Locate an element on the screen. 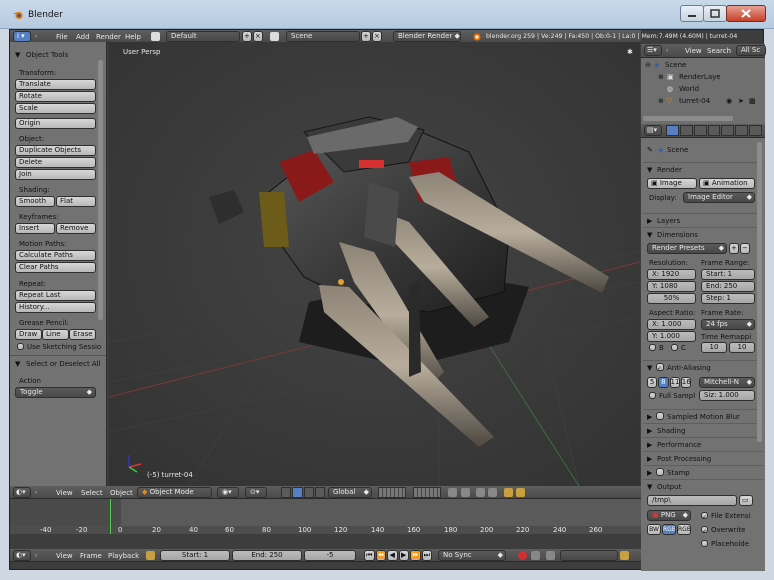 The height and width of the screenshot is (580, 774). translate-button: Translate is located at coordinates (55, 84).